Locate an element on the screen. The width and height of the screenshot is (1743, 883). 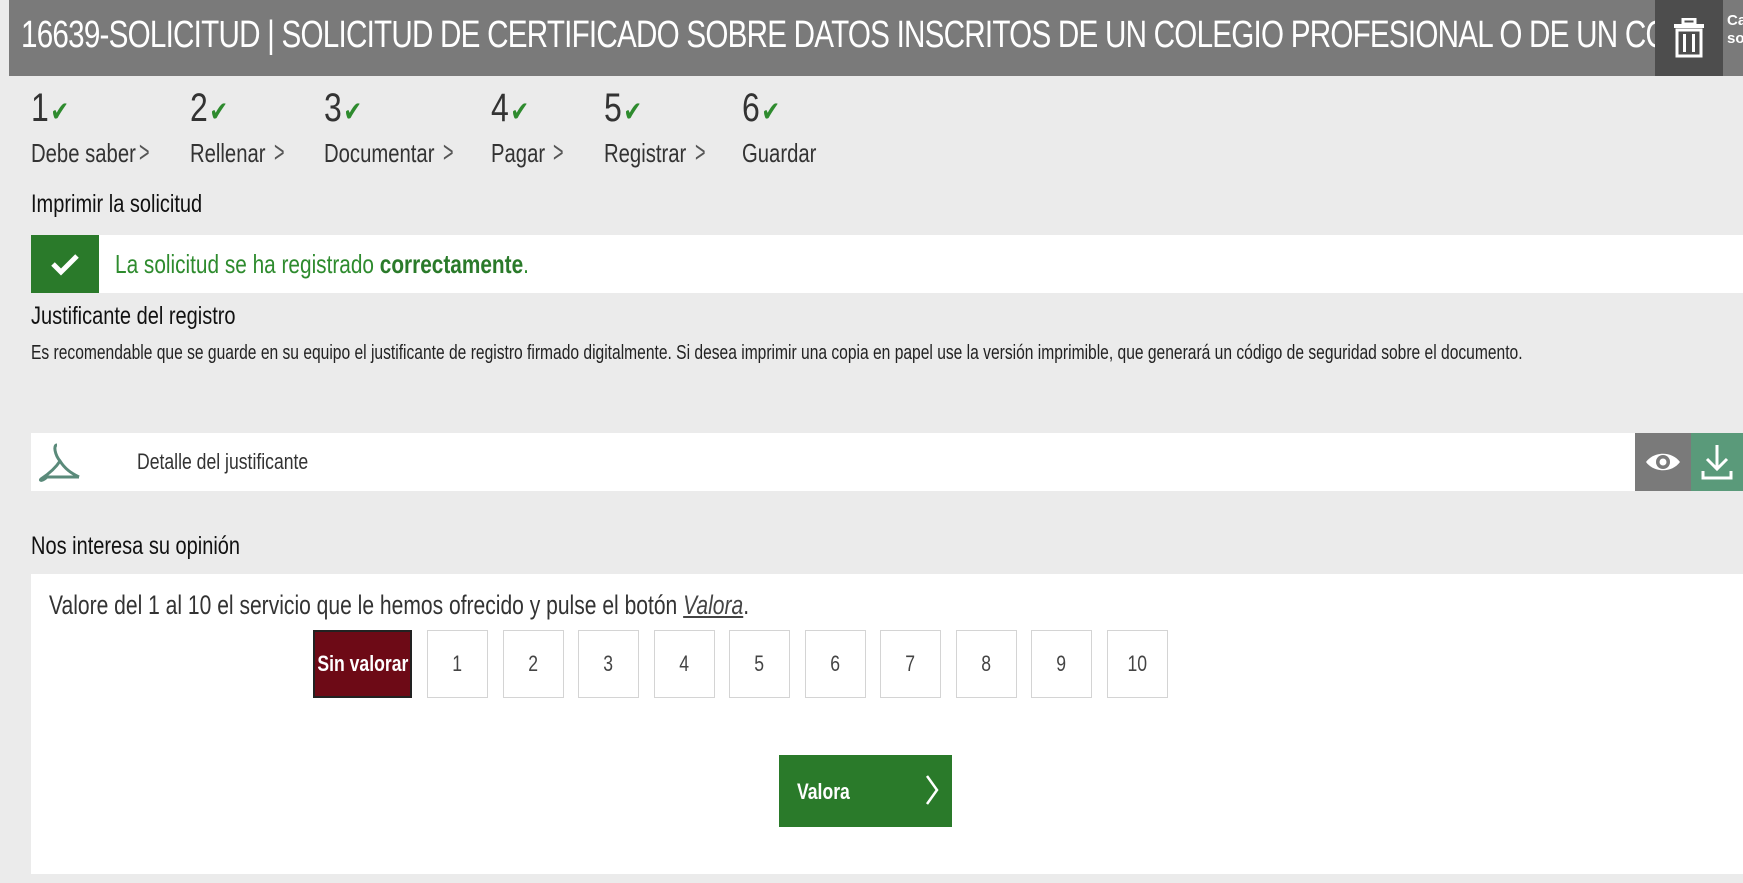
success-badge is located at coordinates (65, 264).